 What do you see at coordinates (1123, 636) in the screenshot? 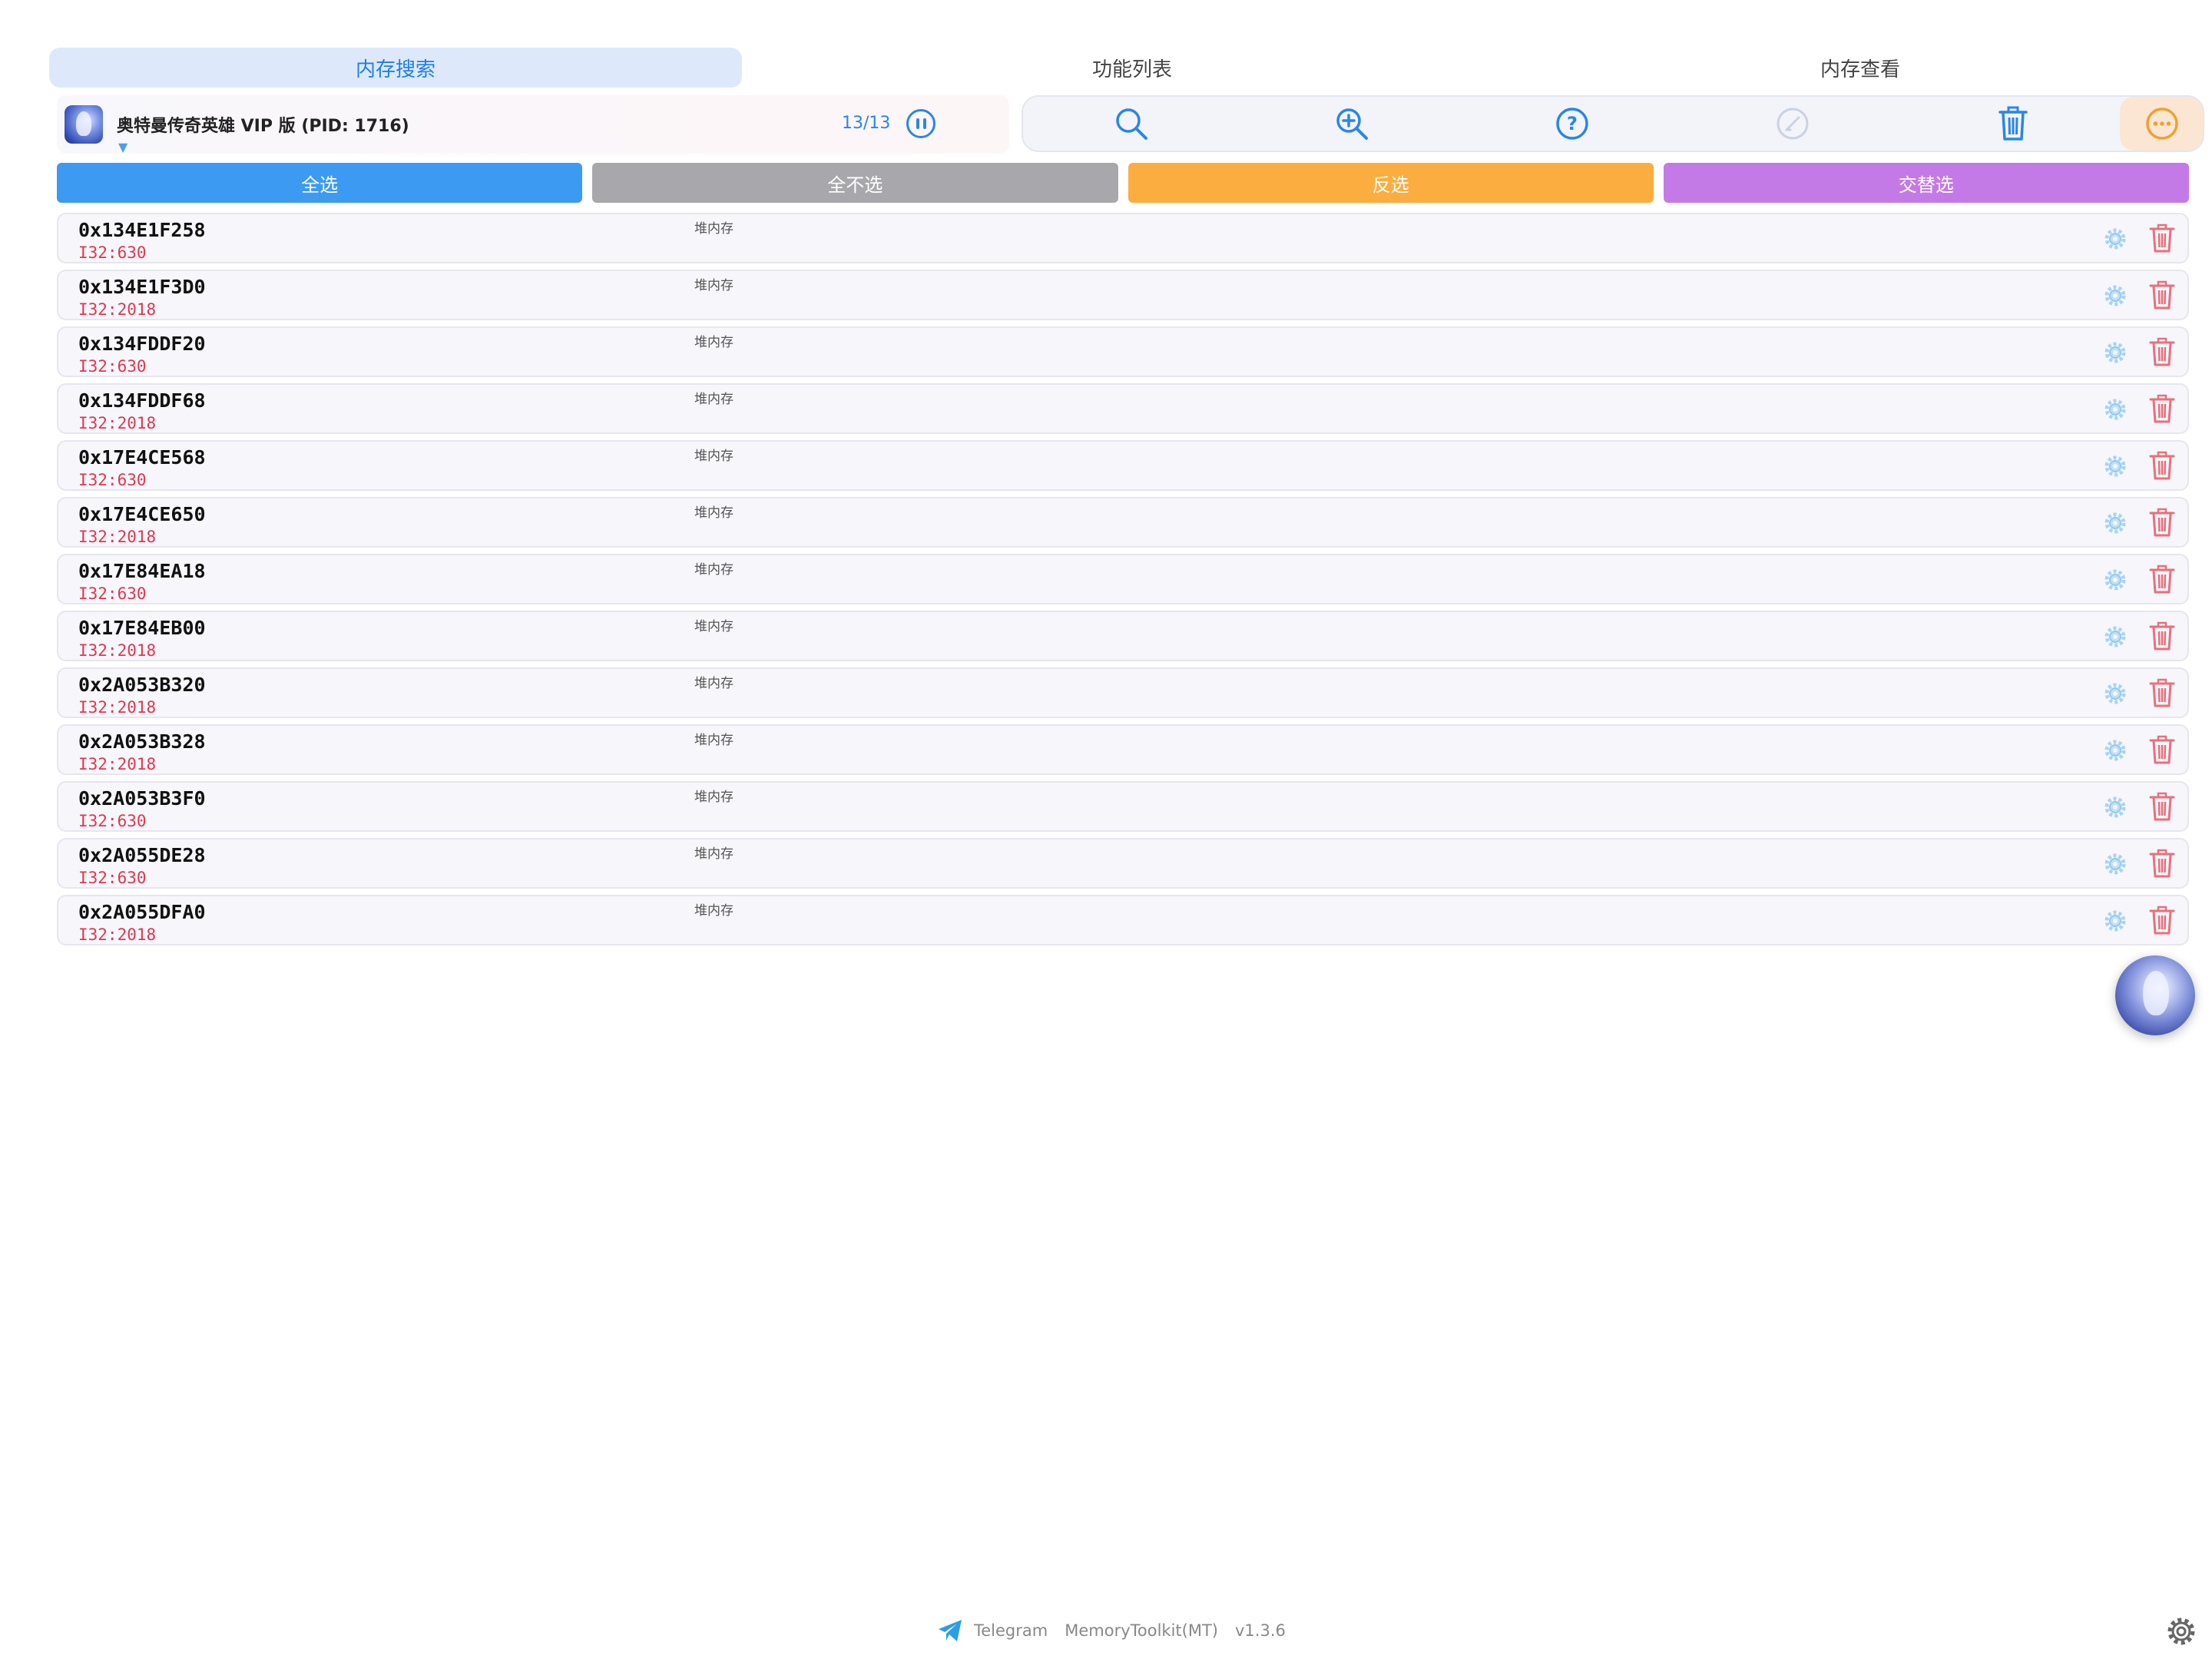
I see `list-item: 0x17E84EB00 I32:2018 堆内存` at bounding box center [1123, 636].